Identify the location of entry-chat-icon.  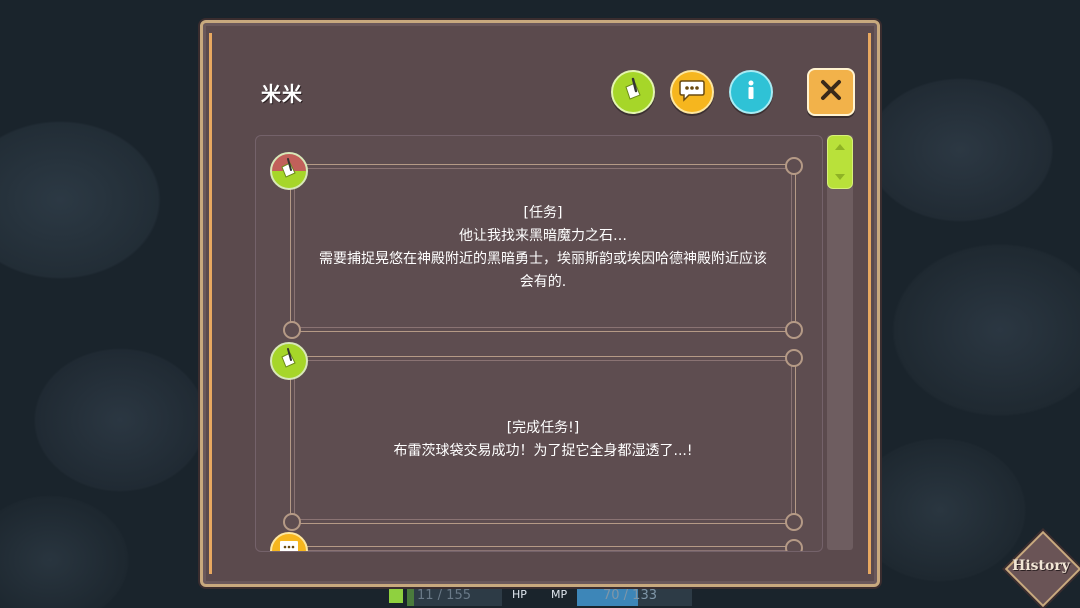
(289, 541).